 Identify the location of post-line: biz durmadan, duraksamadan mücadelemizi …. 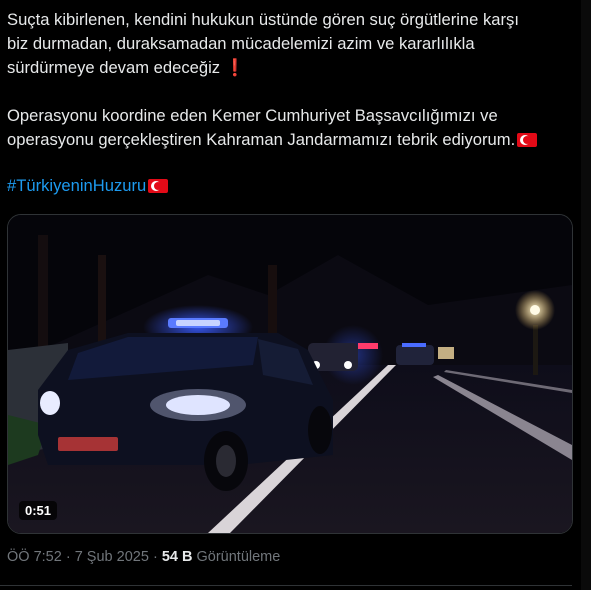
(241, 43).